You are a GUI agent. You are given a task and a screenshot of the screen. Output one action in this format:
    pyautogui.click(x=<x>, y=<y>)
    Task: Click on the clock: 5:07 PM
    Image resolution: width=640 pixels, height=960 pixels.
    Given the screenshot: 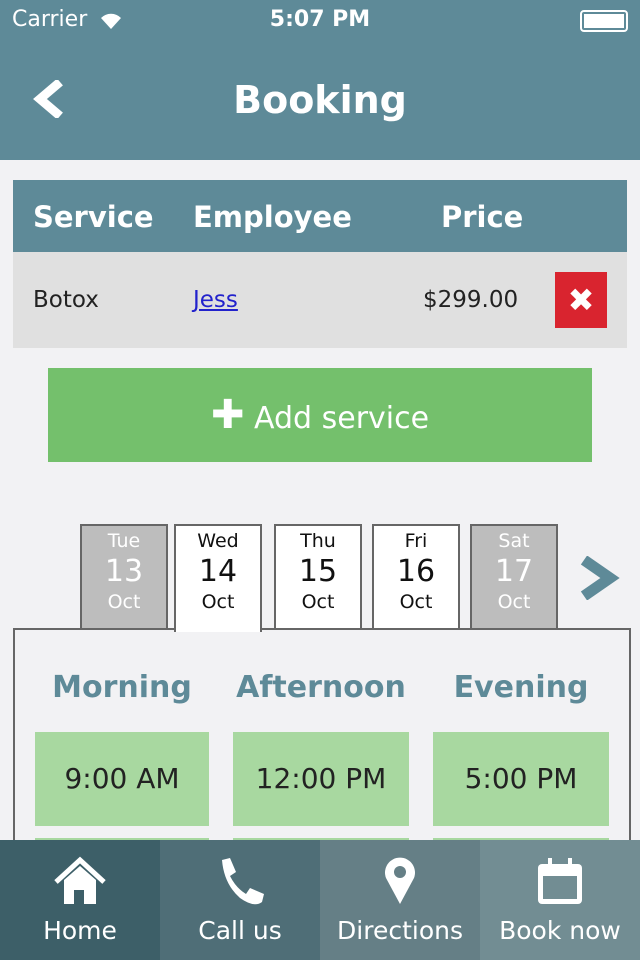 What is the action you would take?
    pyautogui.click(x=320, y=19)
    